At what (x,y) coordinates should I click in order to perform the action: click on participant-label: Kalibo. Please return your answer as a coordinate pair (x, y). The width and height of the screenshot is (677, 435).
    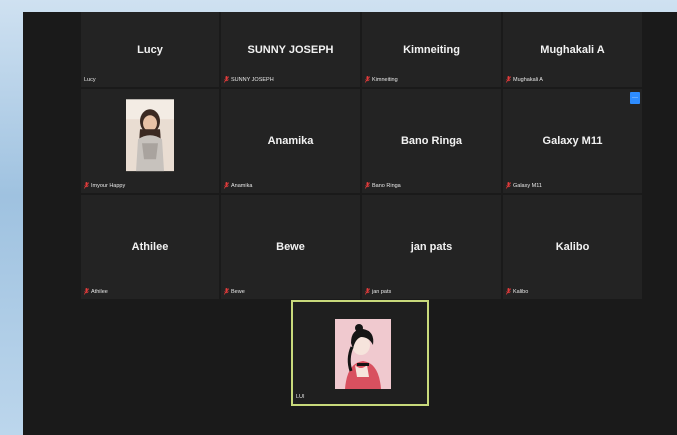
    Looking at the image, I should click on (517, 291).